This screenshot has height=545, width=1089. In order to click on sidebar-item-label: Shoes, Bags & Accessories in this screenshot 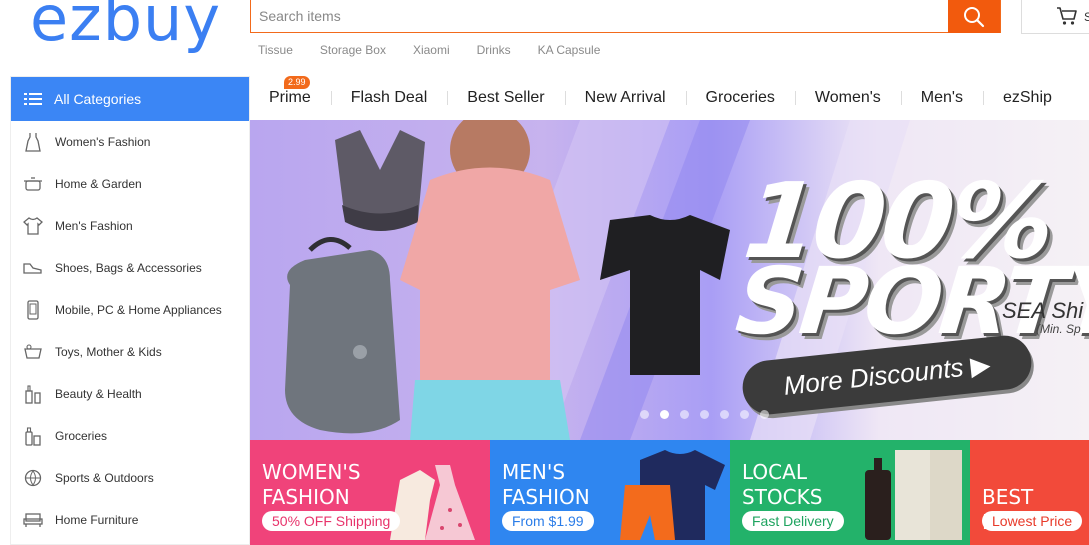, I will do `click(128, 268)`.